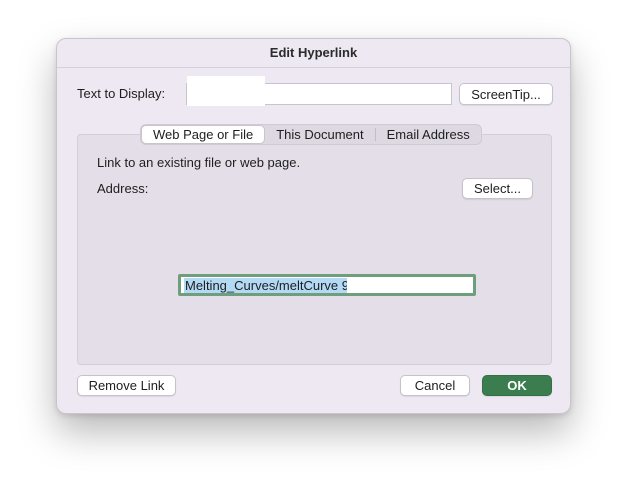 This screenshot has height=489, width=627. What do you see at coordinates (319, 134) in the screenshot?
I see `tab-this-document: This Document` at bounding box center [319, 134].